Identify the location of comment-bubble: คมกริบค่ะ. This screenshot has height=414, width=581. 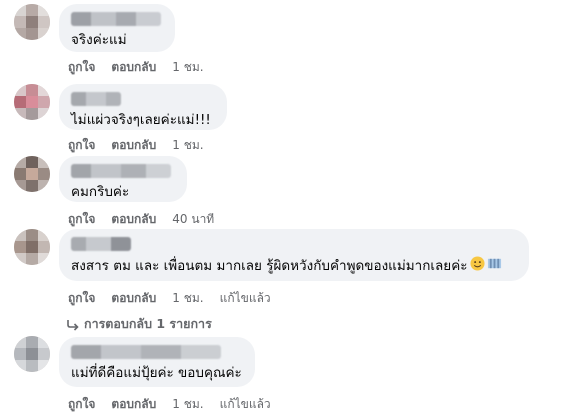
(123, 179).